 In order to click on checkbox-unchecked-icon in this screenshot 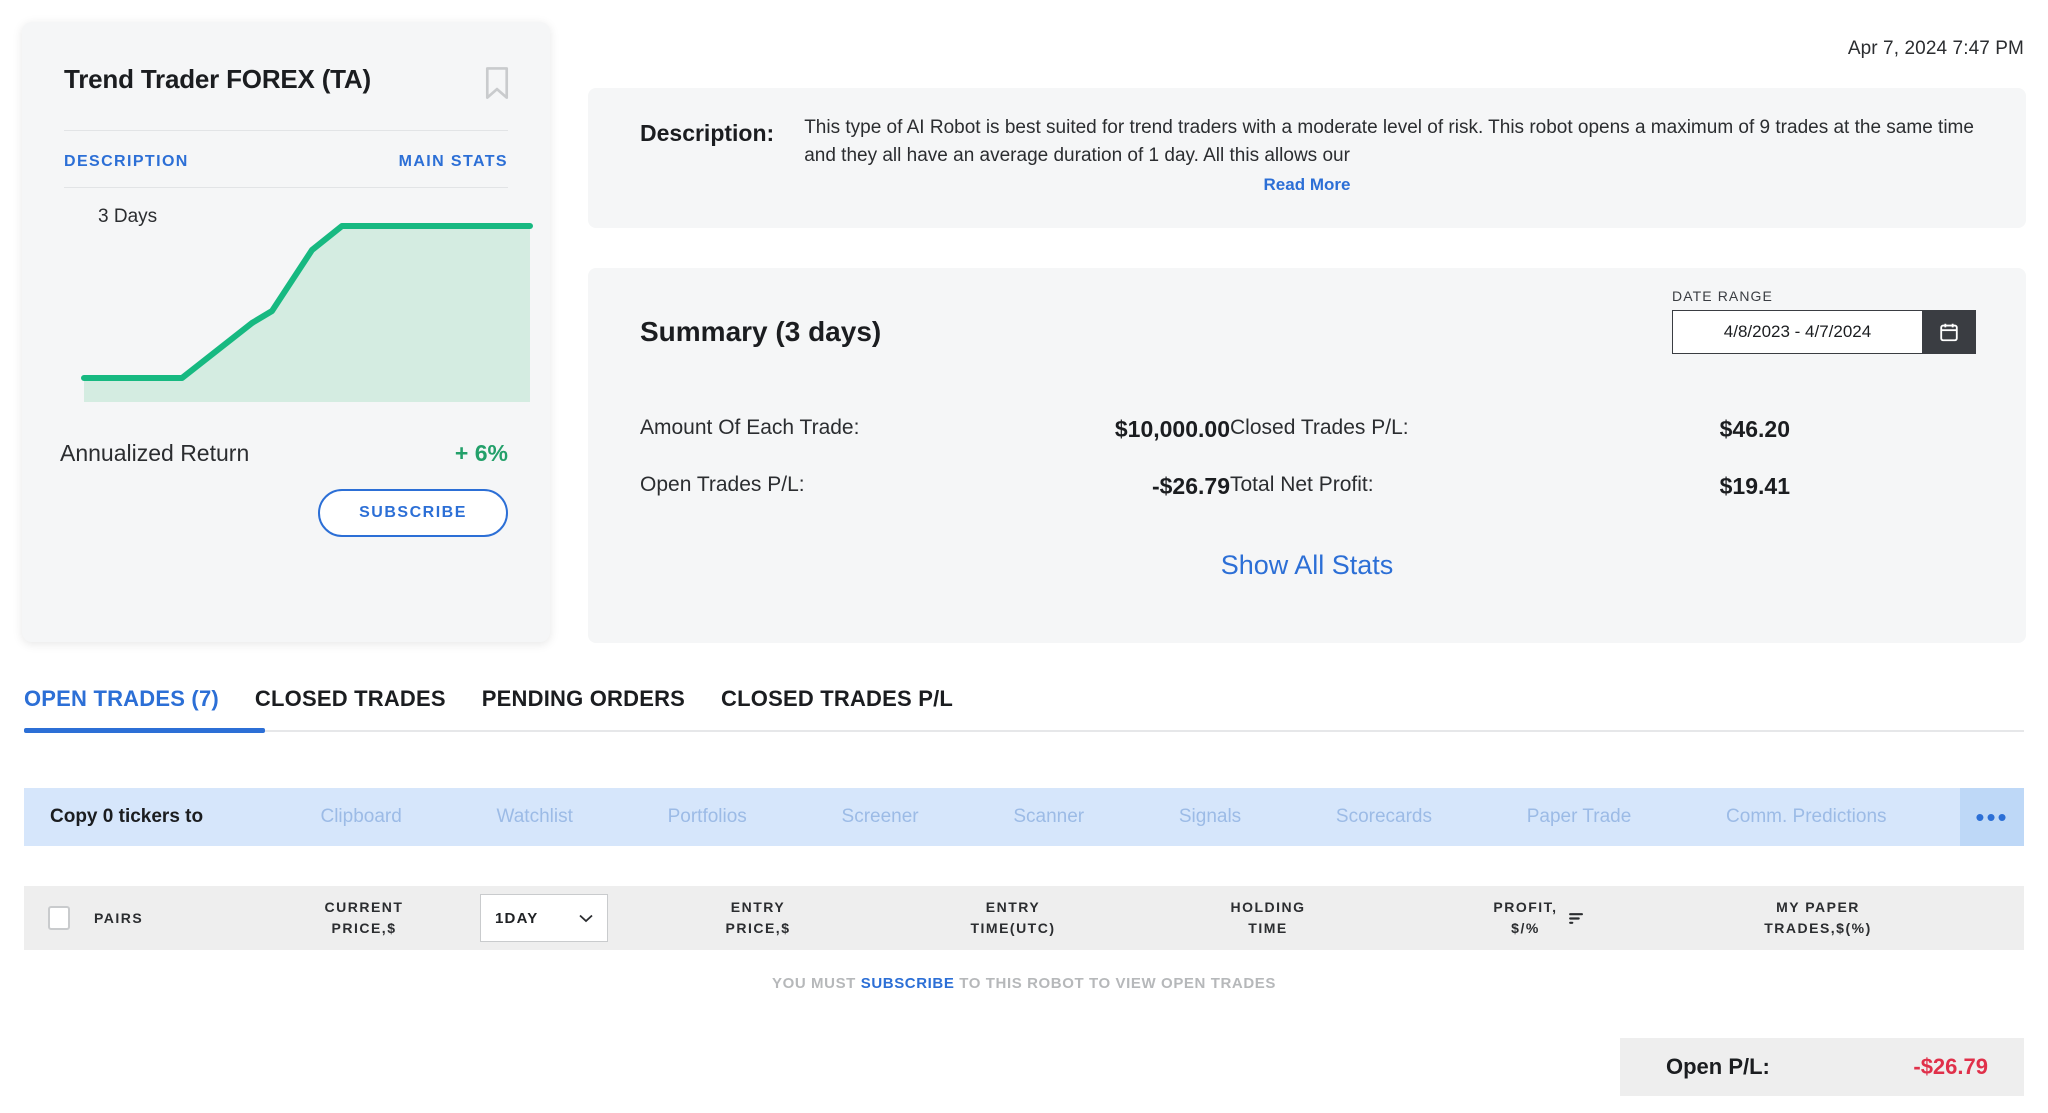, I will do `click(59, 918)`.